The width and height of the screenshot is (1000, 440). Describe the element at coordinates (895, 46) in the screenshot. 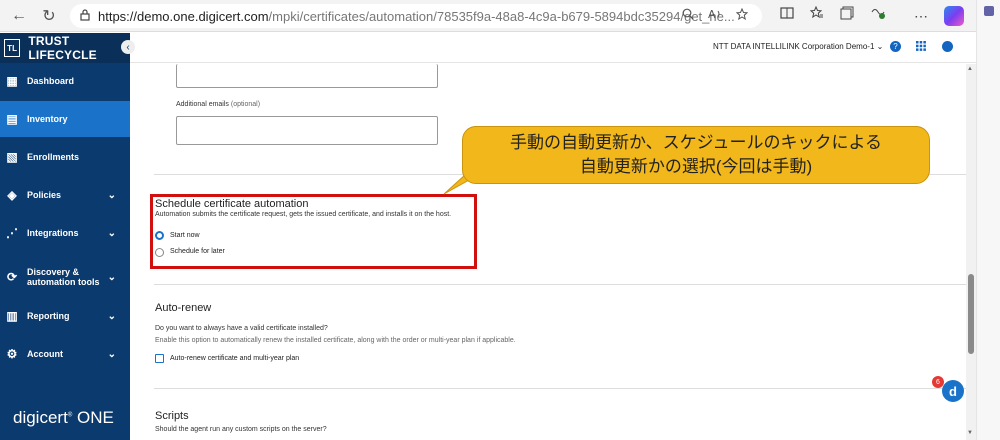

I see `help-icon: ?` at that location.